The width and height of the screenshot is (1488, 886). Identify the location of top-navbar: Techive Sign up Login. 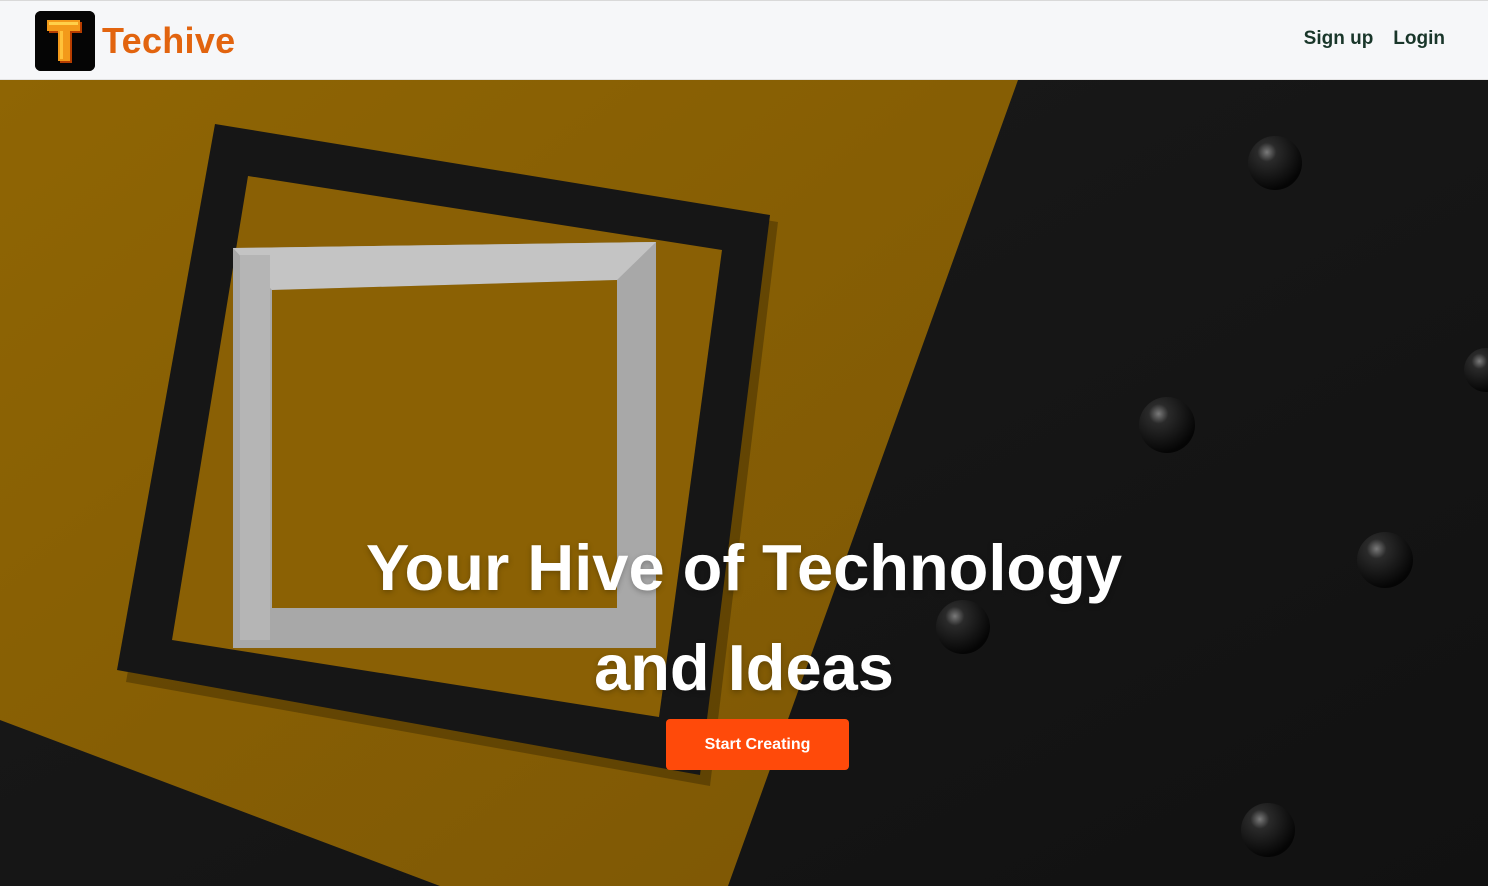
(744, 40).